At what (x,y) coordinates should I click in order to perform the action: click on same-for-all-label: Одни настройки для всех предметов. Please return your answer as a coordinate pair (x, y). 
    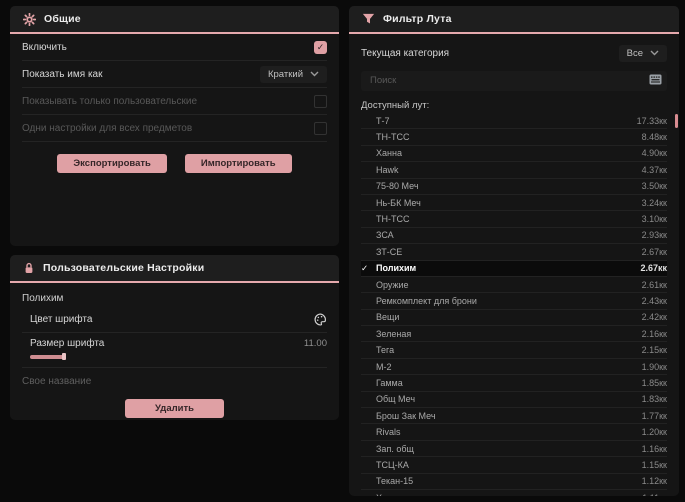
    Looking at the image, I should click on (107, 128).